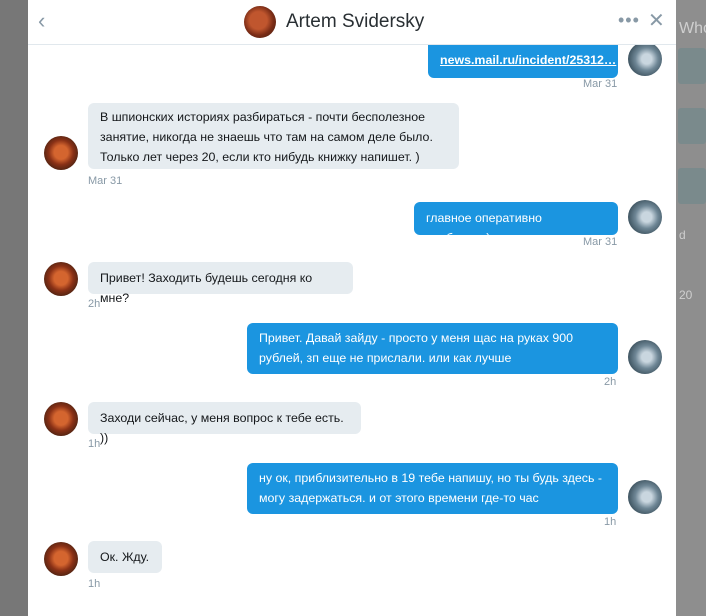 This screenshot has width=706, height=616. Describe the element at coordinates (682, 235) in the screenshot. I see `background-ghost-text: d` at that location.